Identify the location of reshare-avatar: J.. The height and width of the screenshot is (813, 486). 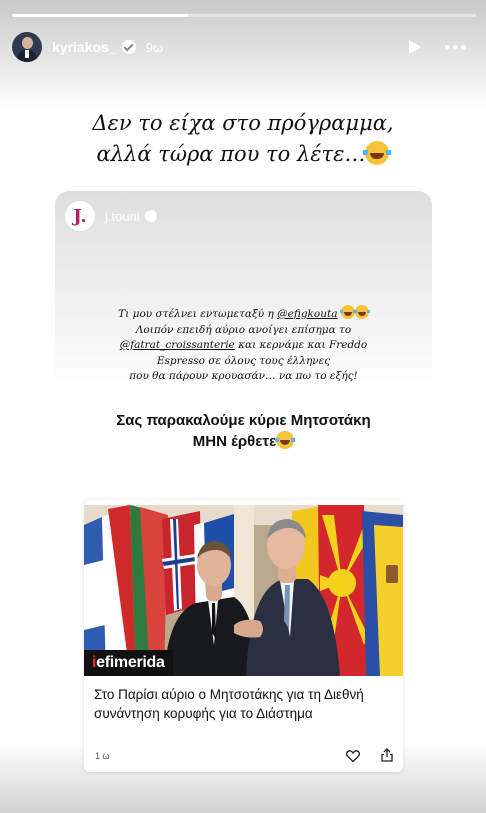
(80, 216).